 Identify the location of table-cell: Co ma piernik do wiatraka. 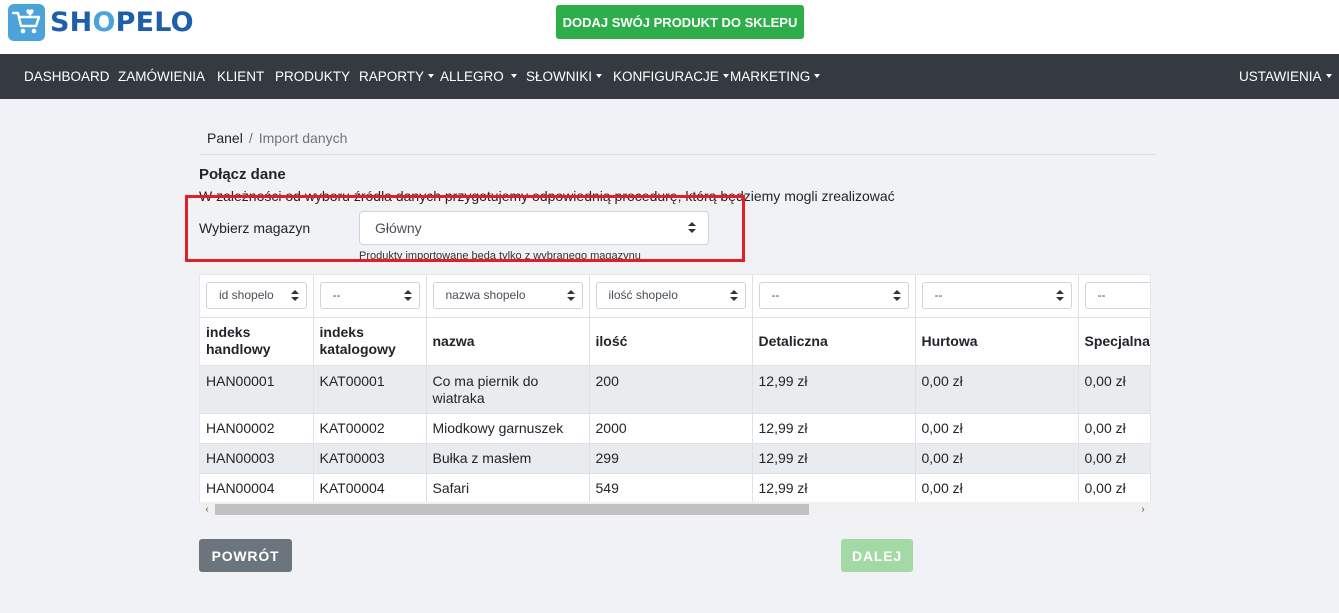
(508, 389).